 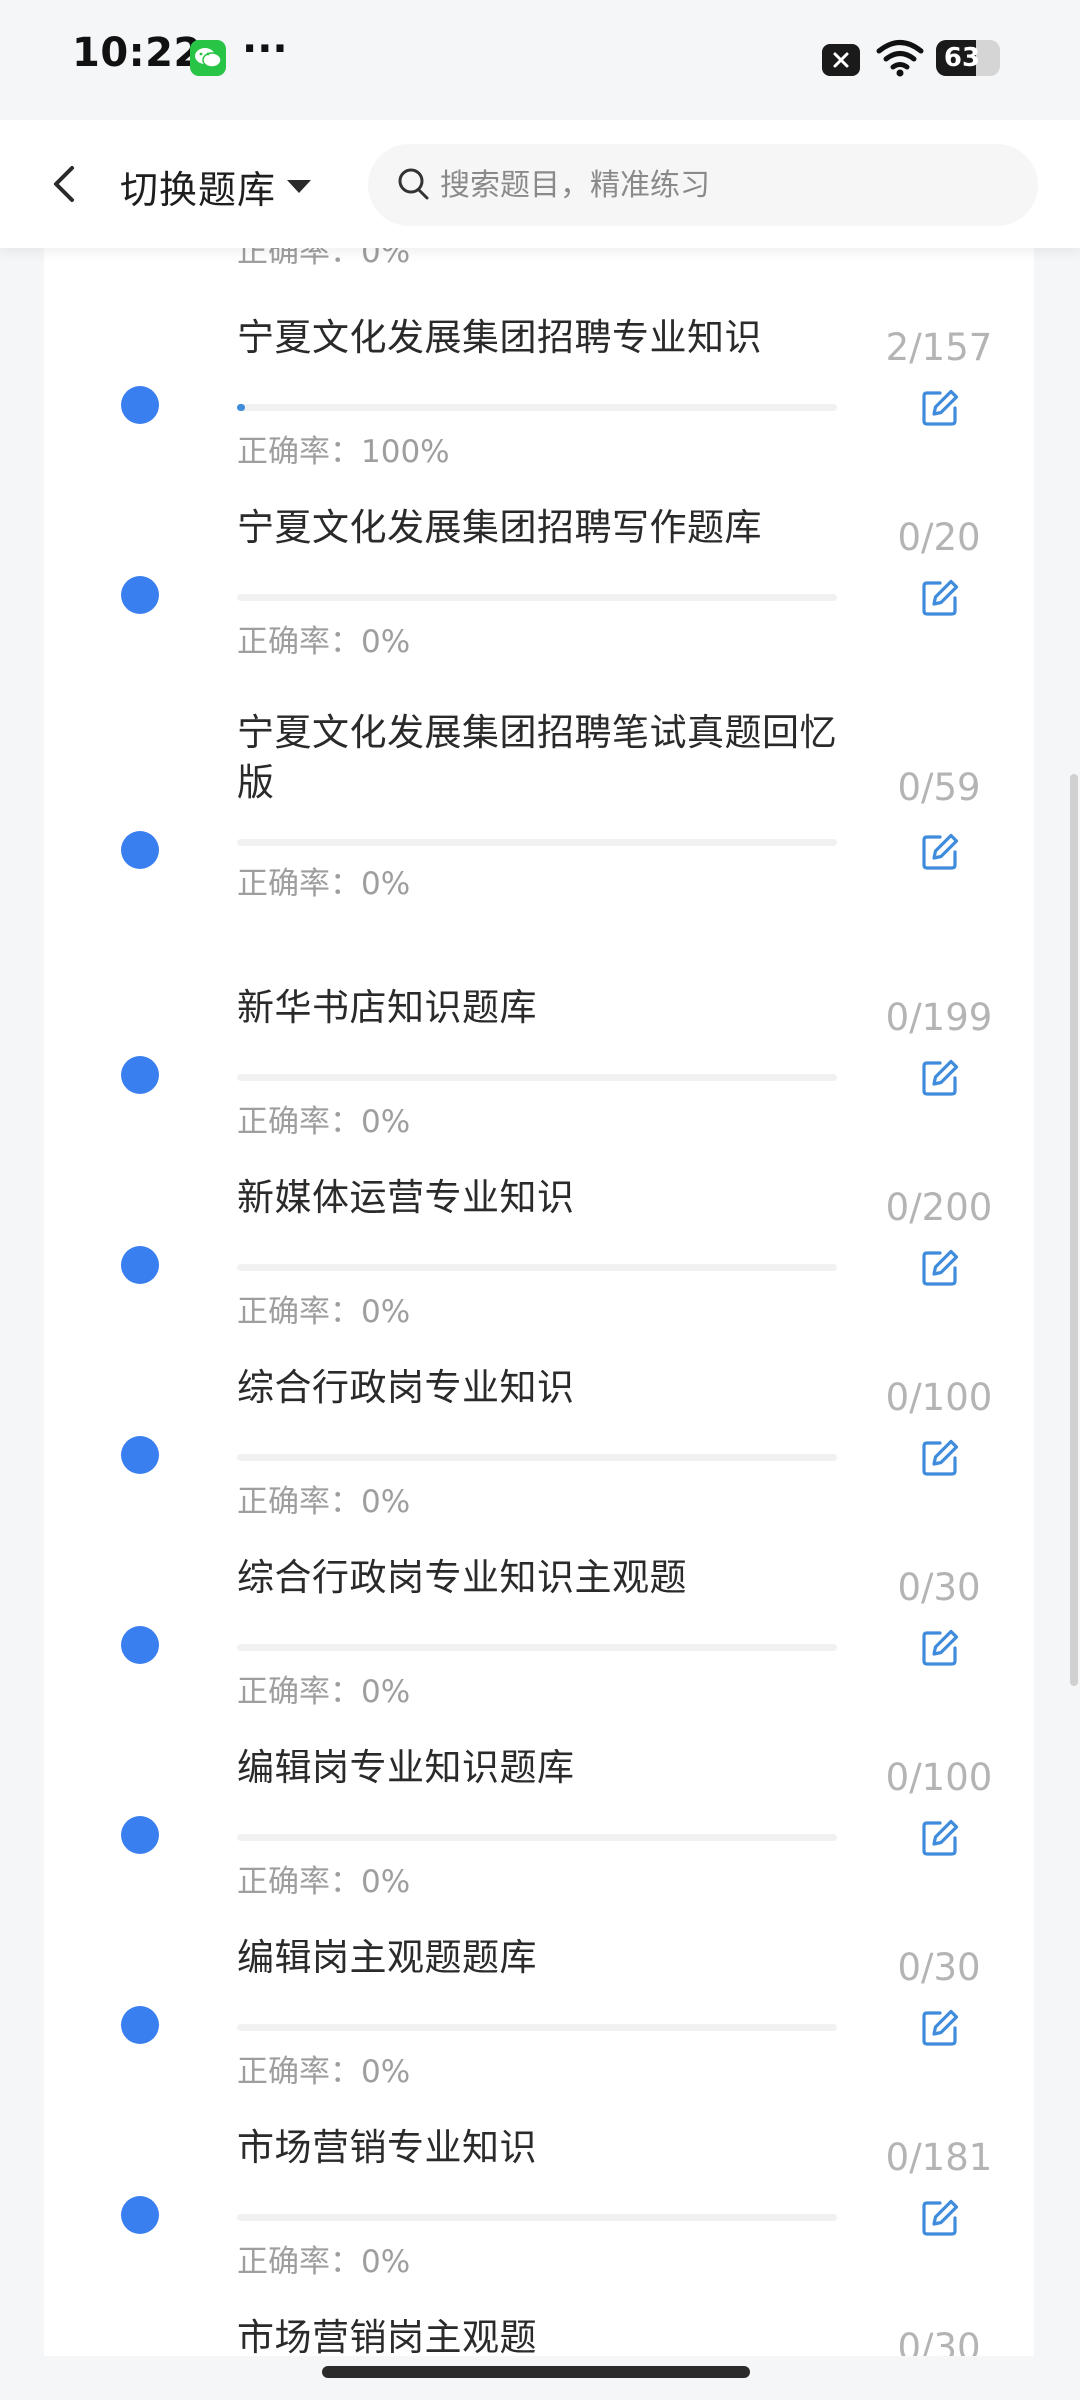 I want to click on list-item: 市场营销专业知识 正确率：0% 0/181, so click(x=539, y=2194).